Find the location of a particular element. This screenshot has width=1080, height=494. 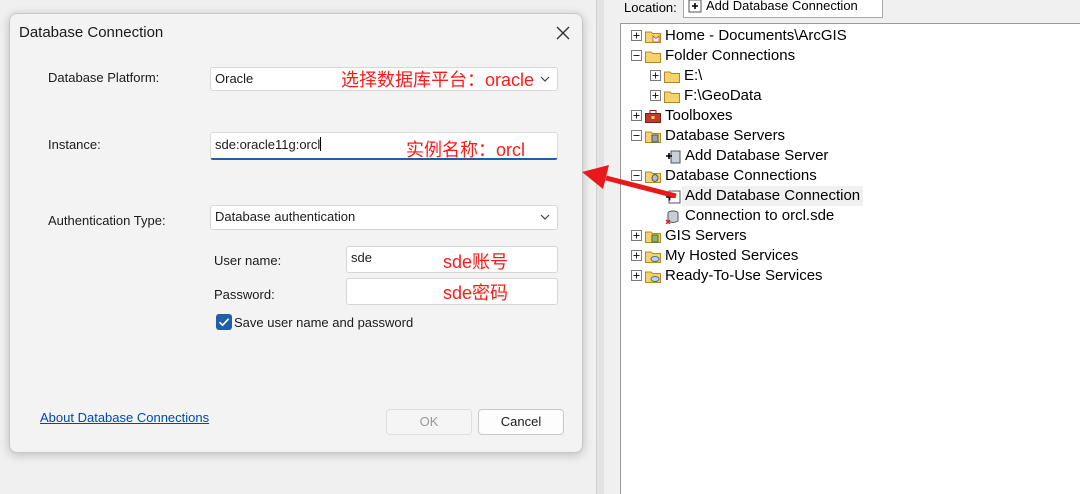

tree-node-label: GIS Servers is located at coordinates (706, 235).